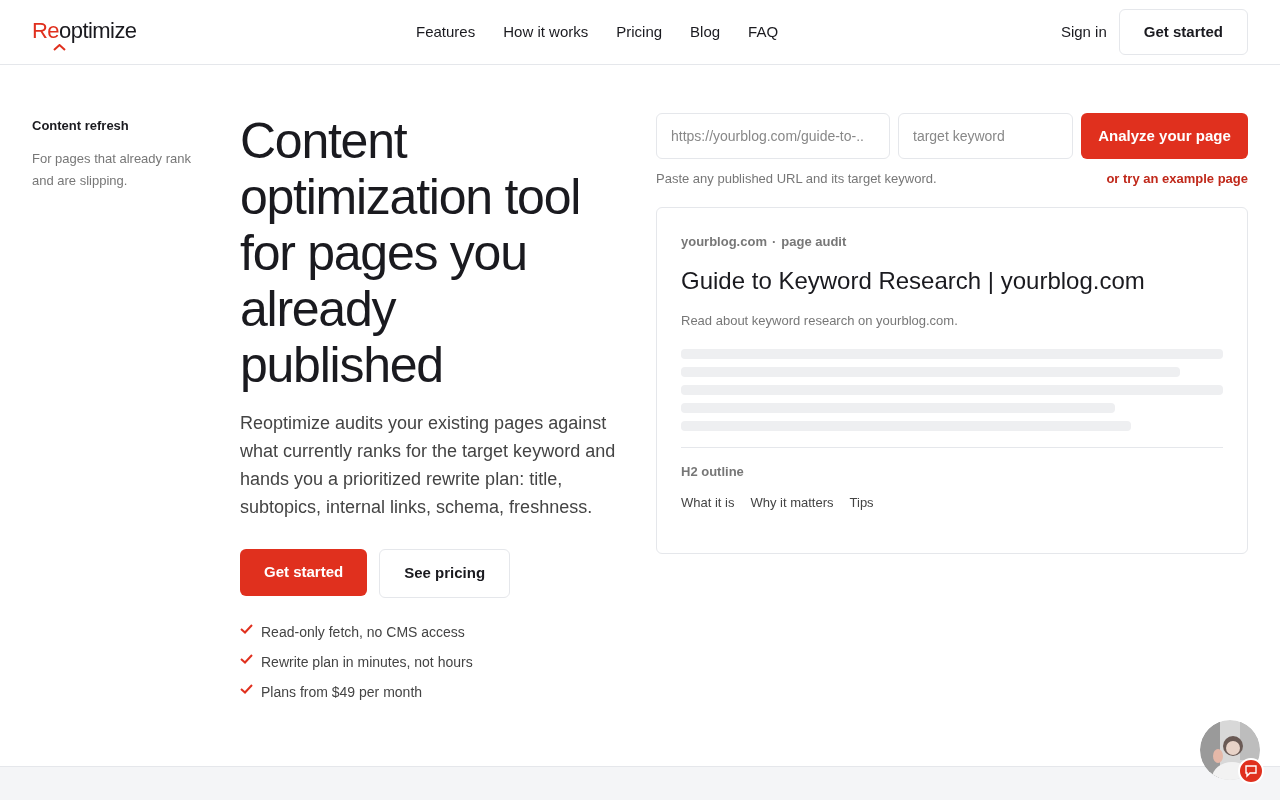 The height and width of the screenshot is (800, 1280). I want to click on nav-link: Blog, so click(705, 32).